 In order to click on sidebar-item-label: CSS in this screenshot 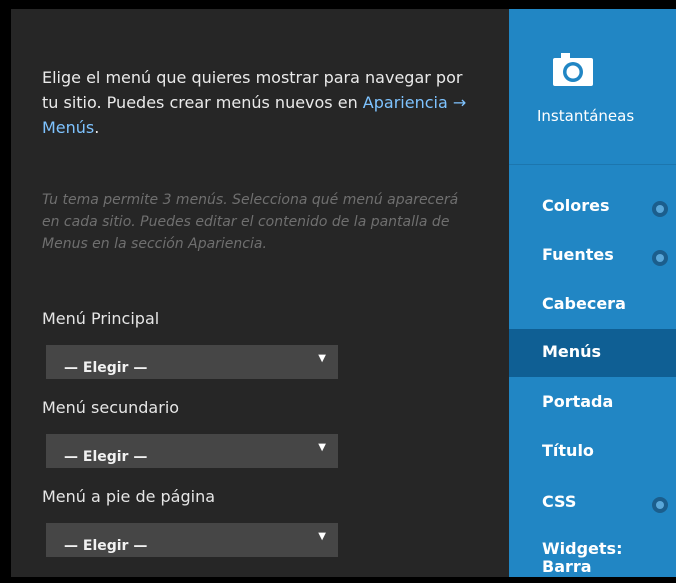, I will do `click(559, 501)`.